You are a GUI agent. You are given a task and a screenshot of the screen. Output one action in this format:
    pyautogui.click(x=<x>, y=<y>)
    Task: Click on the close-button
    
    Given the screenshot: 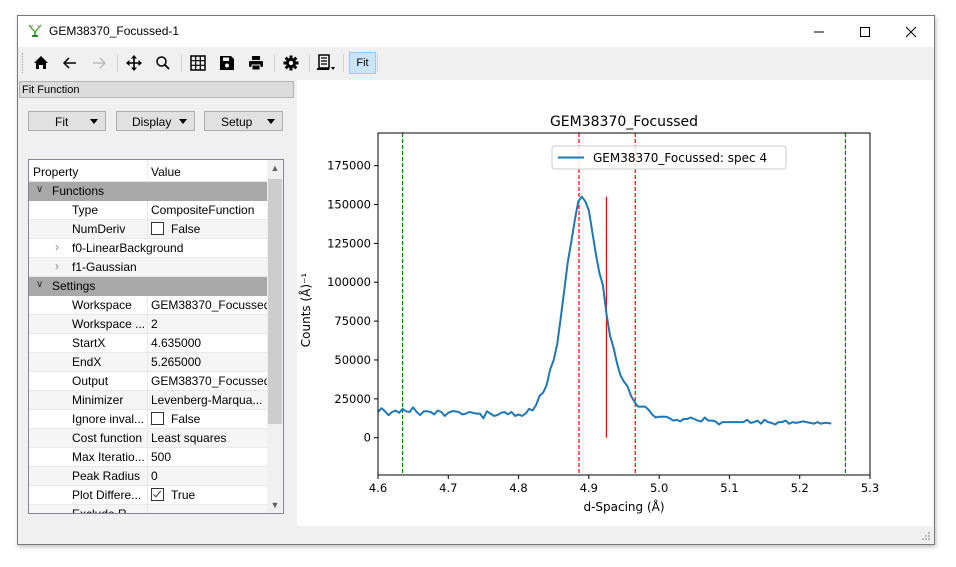 What is the action you would take?
    pyautogui.click(x=911, y=31)
    